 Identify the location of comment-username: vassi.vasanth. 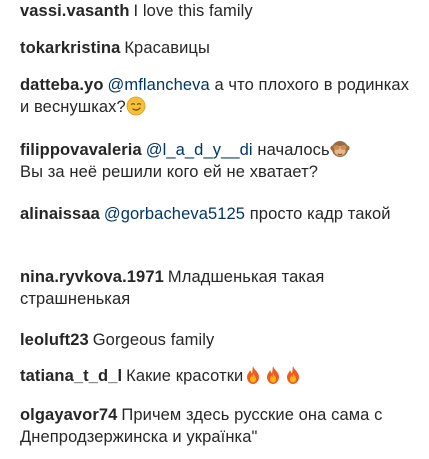
(75, 11).